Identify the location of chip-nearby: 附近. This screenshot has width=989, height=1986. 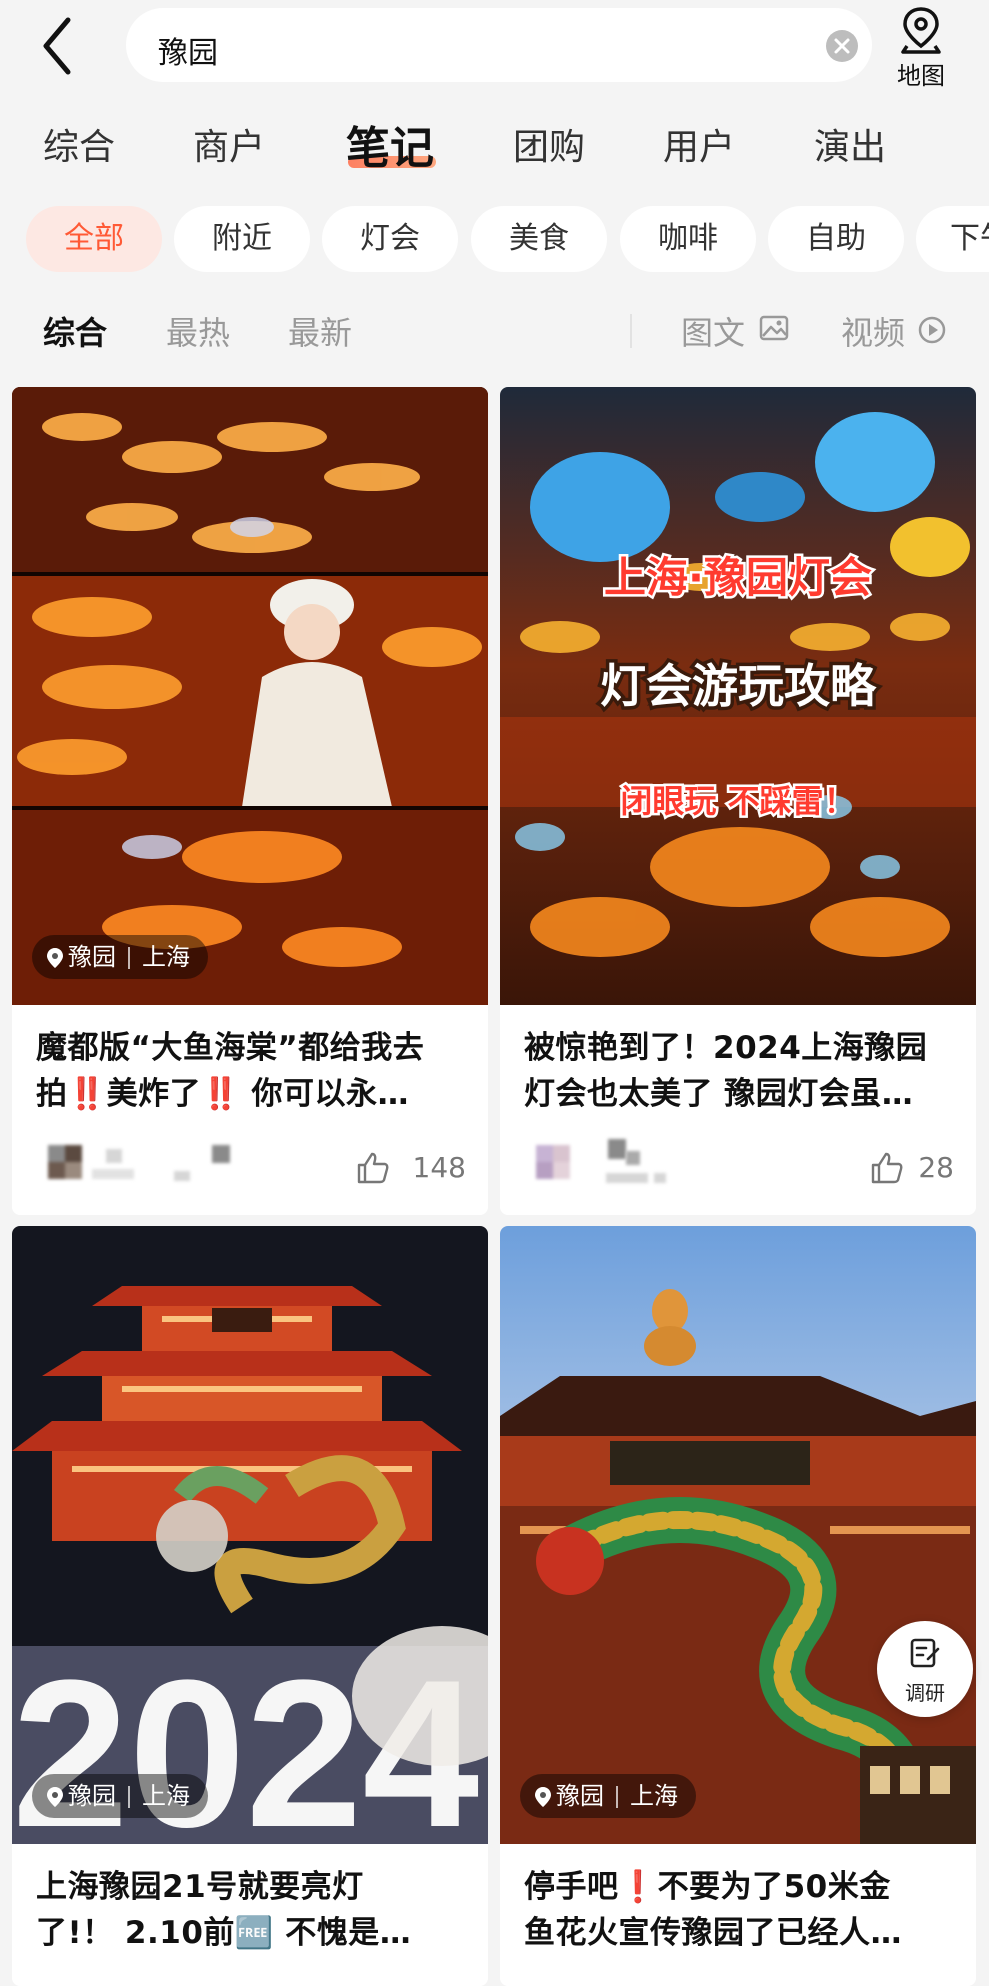
(242, 239).